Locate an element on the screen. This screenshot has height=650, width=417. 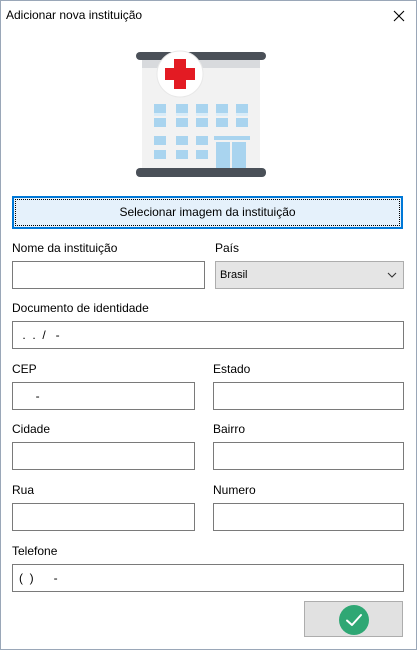
documento-label: Documento de identidade is located at coordinates (80, 308).